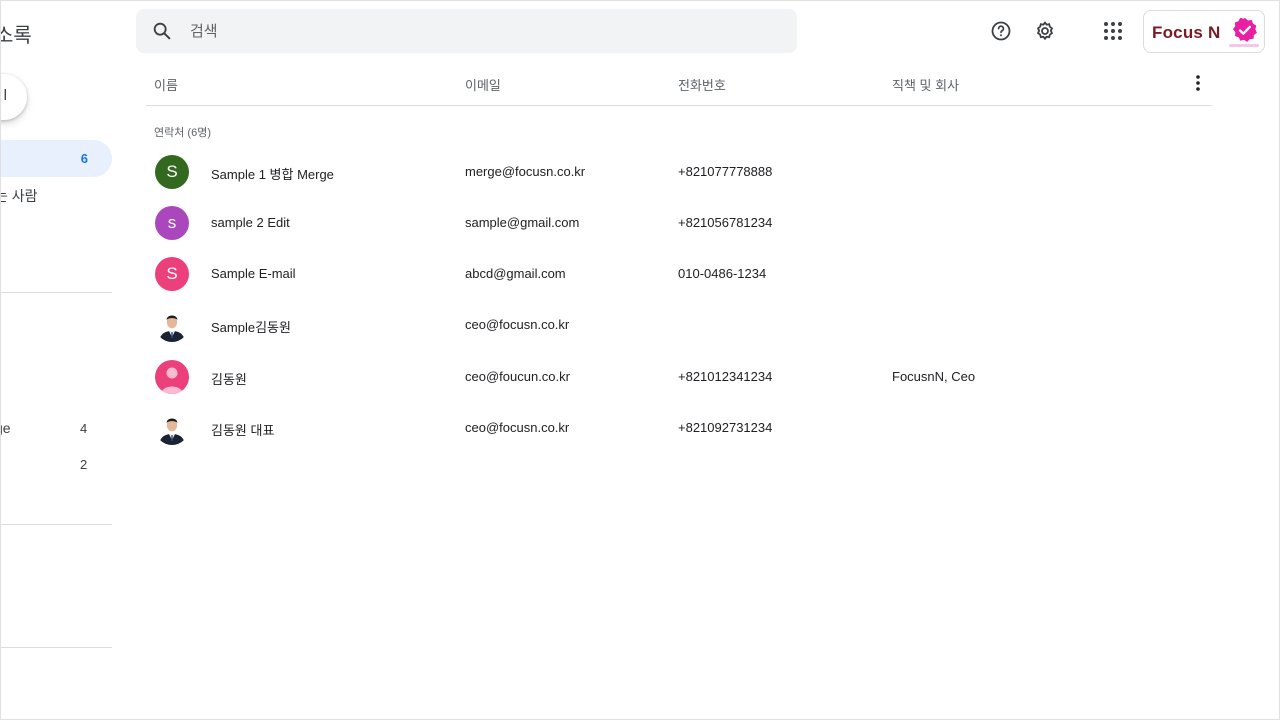  Describe the element at coordinates (19, 196) in the screenshot. I see `sidebar-item-frequent: 는 사람` at that location.